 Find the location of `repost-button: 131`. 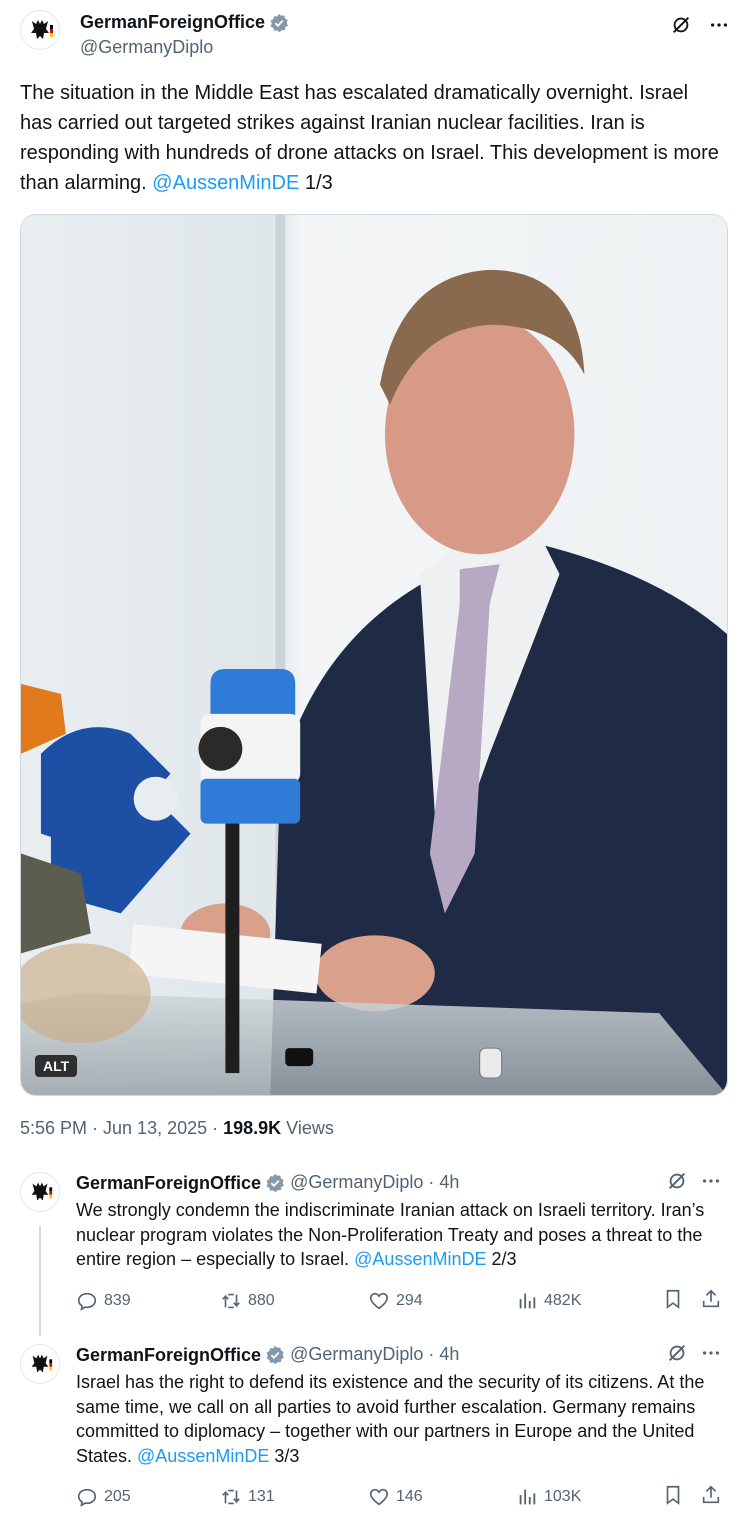

repost-button: 131 is located at coordinates (247, 1497).